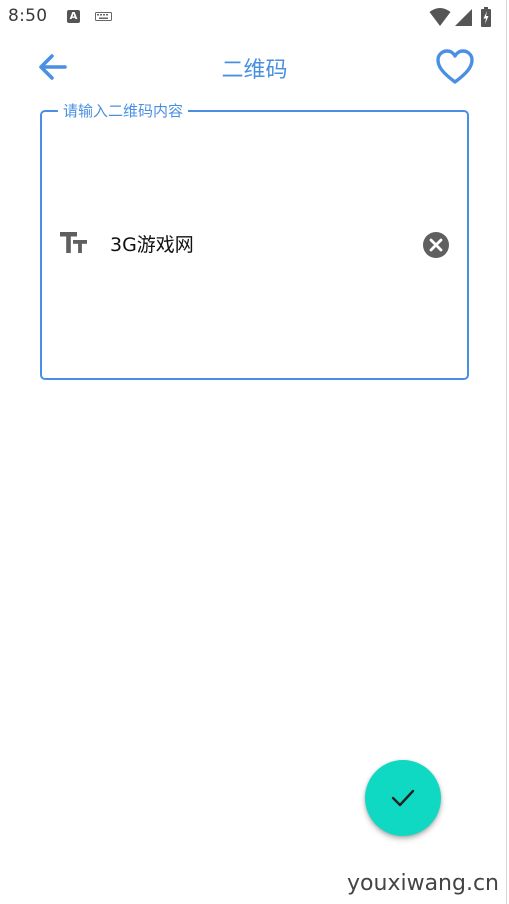 The width and height of the screenshot is (509, 904). I want to click on watermark: youxiwang.cn, so click(423, 883).